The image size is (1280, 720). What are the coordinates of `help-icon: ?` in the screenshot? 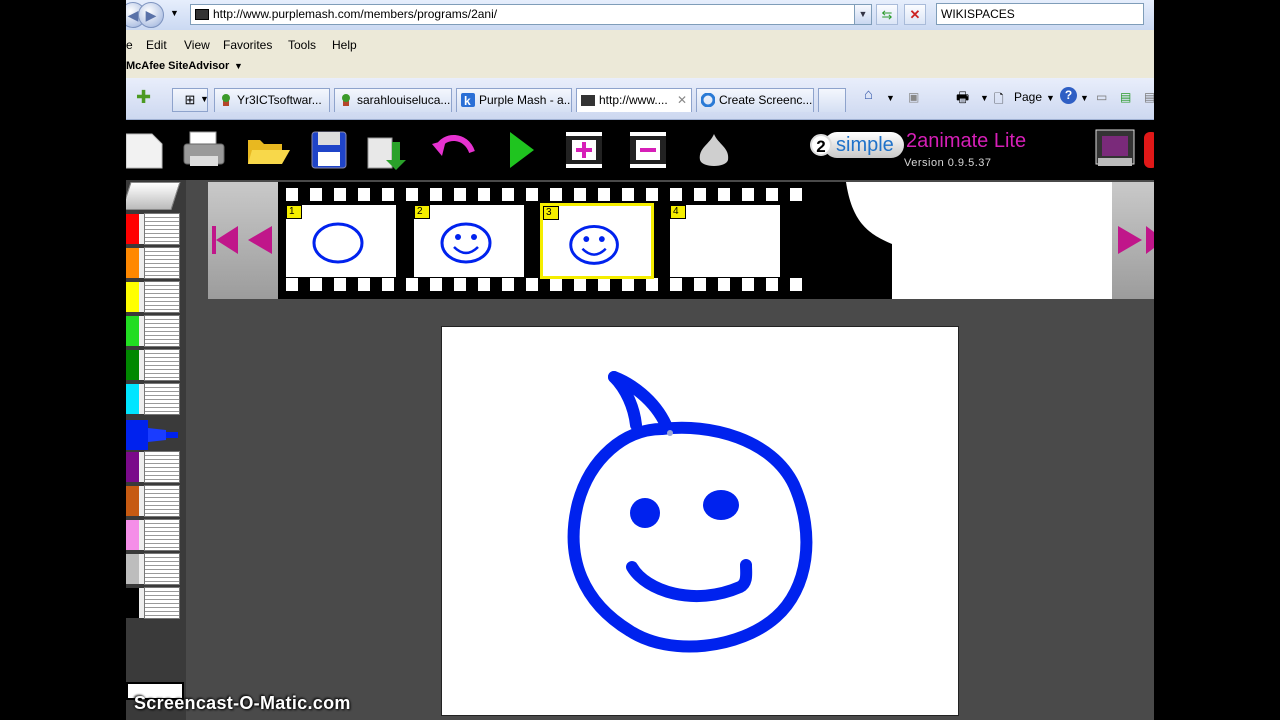 It's located at (1068, 95).